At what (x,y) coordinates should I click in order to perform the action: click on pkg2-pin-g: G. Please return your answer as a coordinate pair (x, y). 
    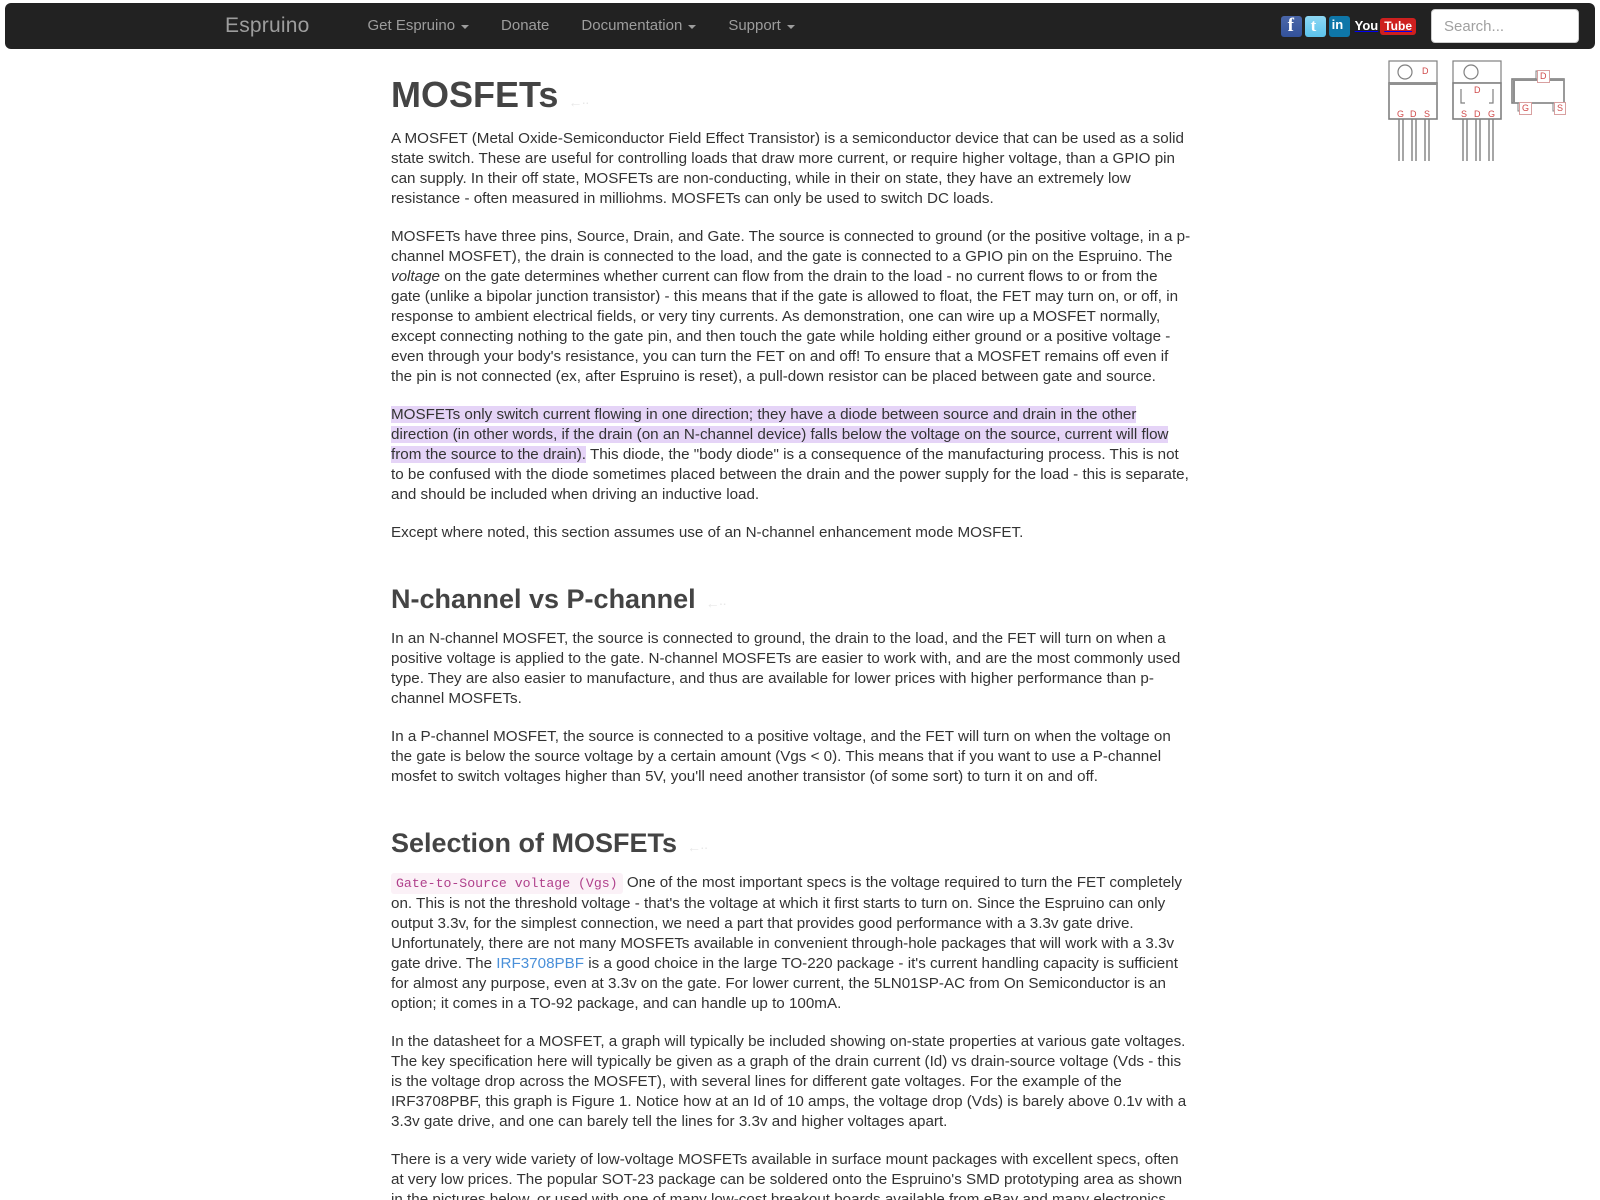
    Looking at the image, I should click on (1492, 114).